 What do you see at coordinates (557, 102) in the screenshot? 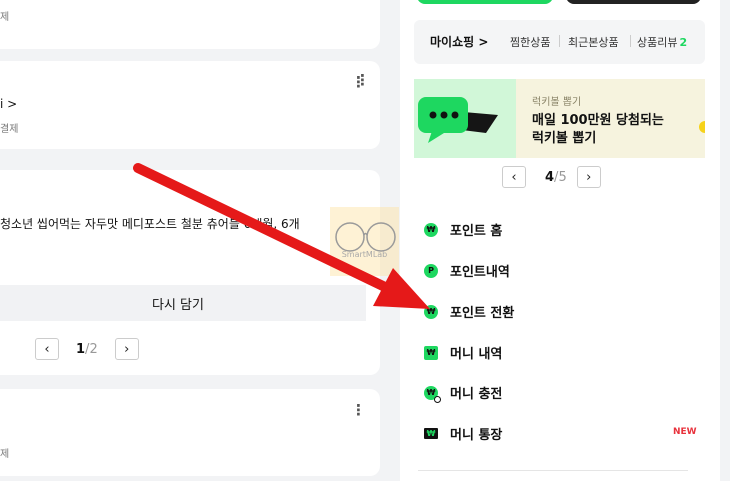
I see `banner-eyebrow: 럭키볼 뽑기` at bounding box center [557, 102].